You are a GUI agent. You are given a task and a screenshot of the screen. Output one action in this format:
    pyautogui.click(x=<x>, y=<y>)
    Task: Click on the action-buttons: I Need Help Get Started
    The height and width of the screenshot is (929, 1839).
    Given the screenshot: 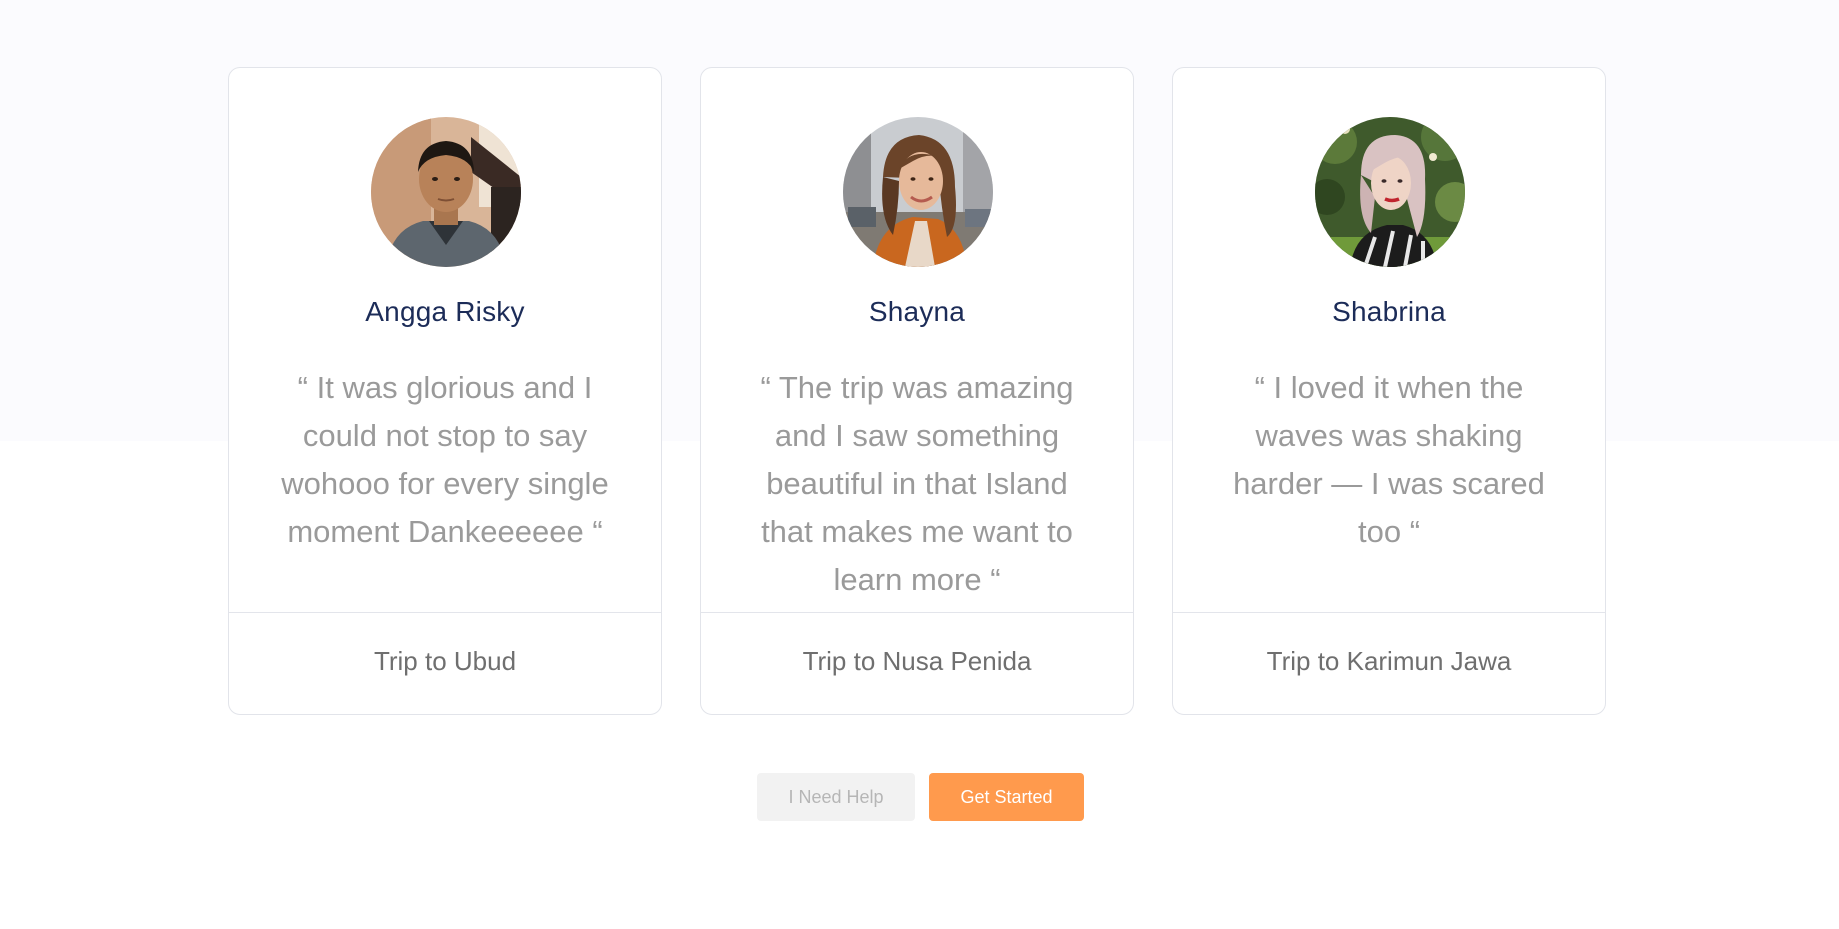 What is the action you would take?
    pyautogui.click(x=920, y=797)
    